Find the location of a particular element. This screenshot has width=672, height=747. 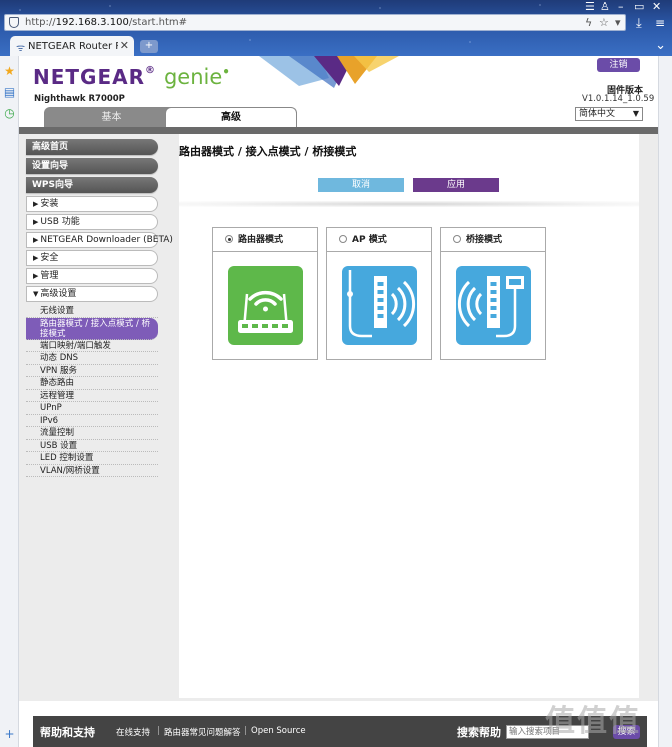

history-clock-icon: ◷ is located at coordinates (9, 113).